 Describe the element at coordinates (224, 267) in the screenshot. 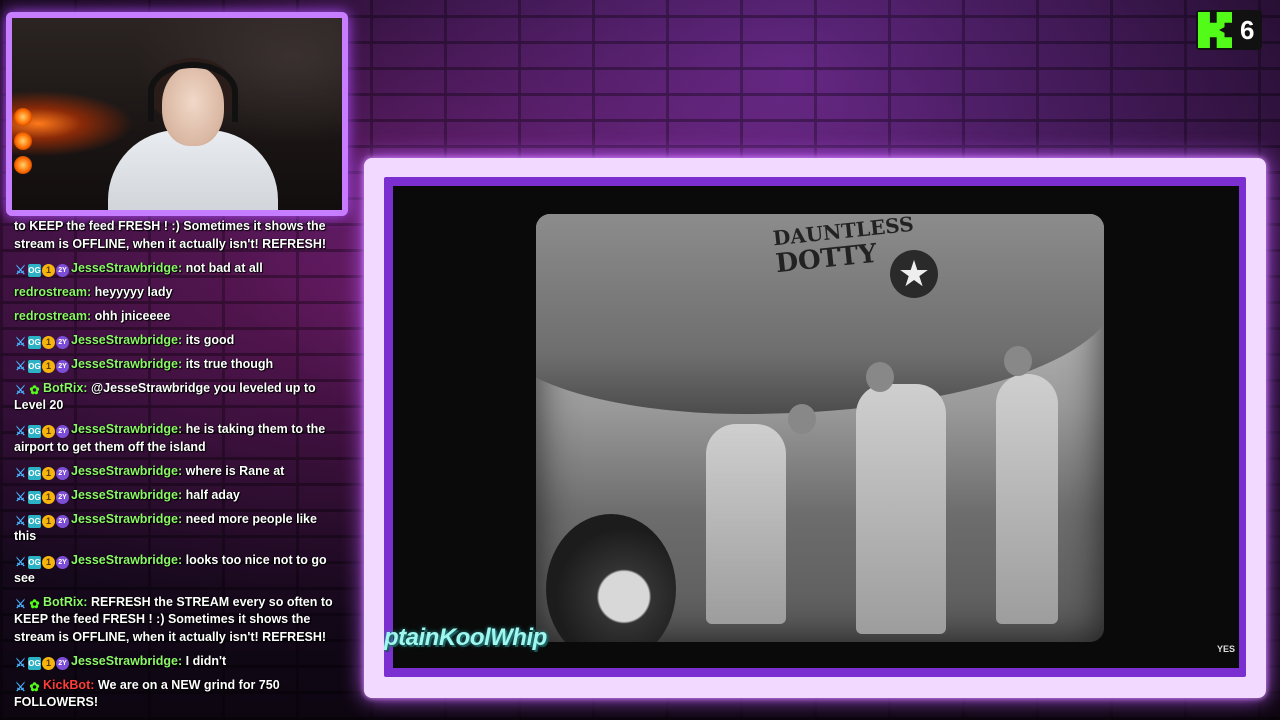

I see `chat-text: not bad at all` at that location.